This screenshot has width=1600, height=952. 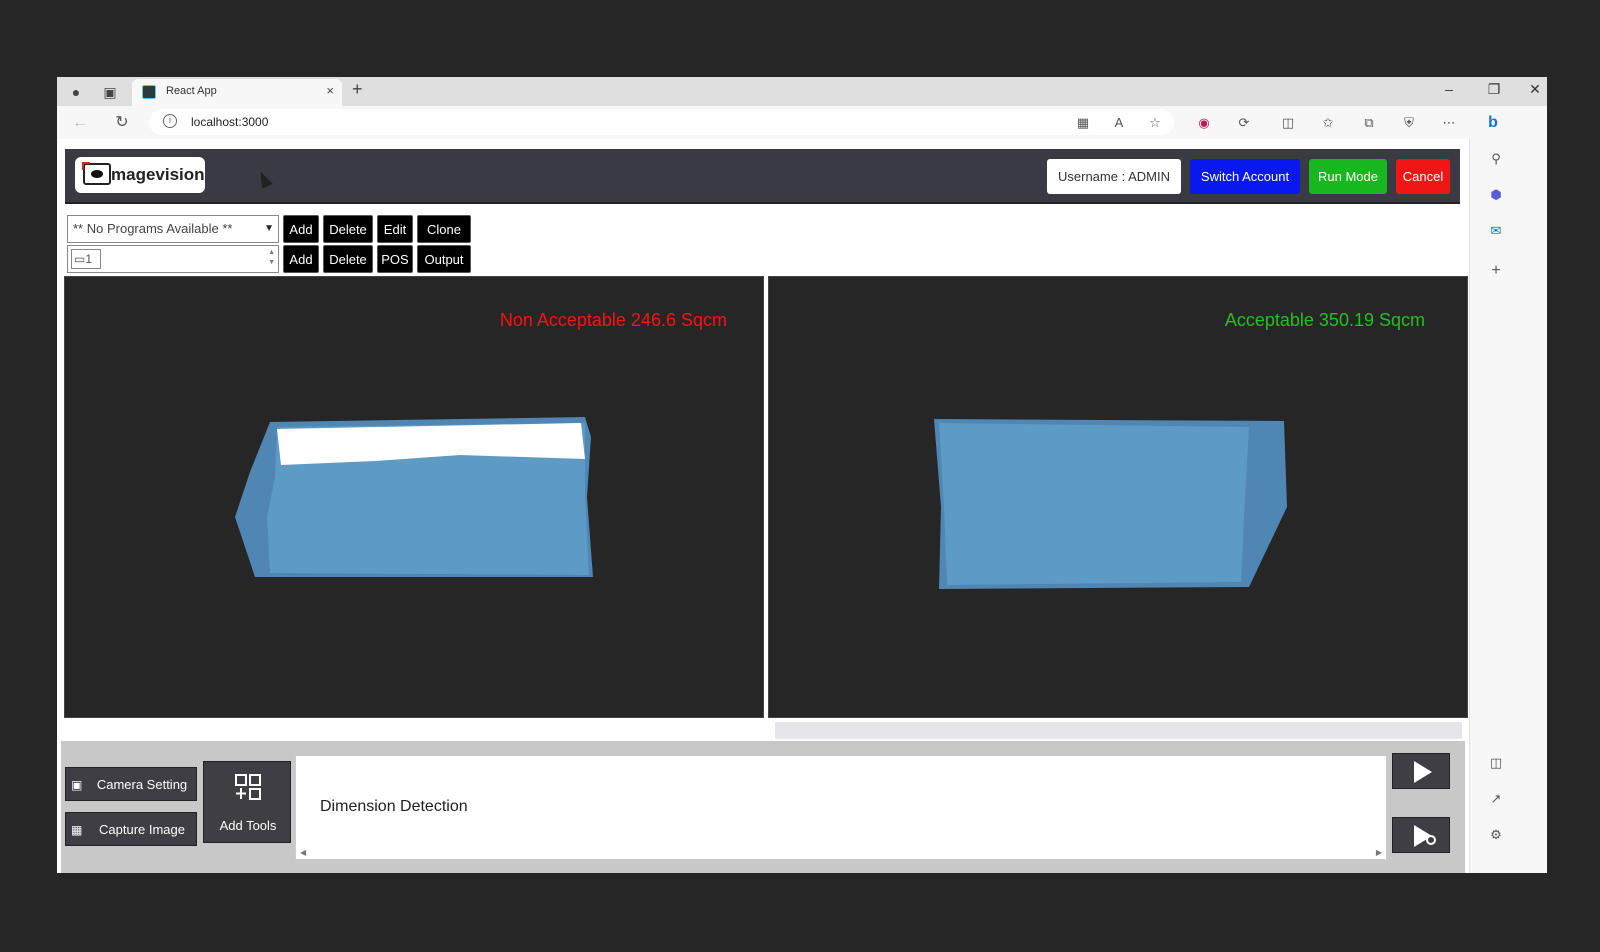 I want to click on play-icon, so click(x=1423, y=772).